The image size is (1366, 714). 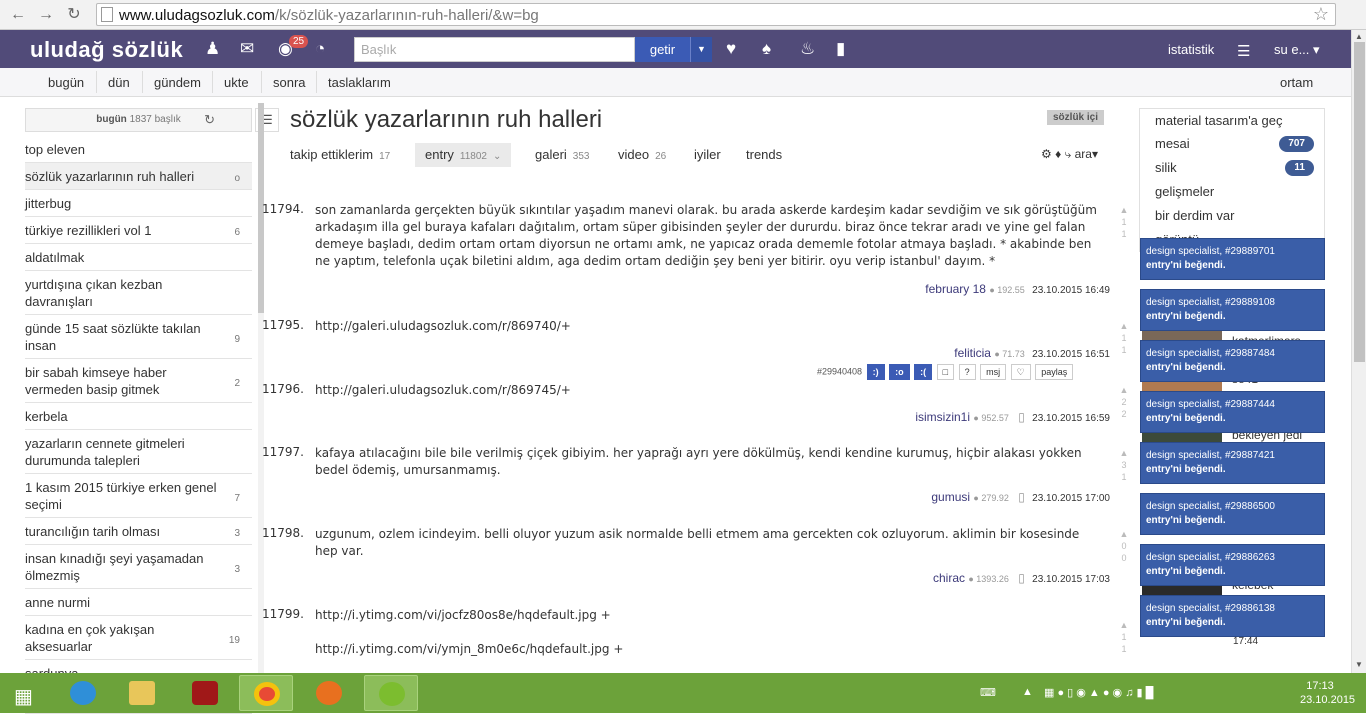 I want to click on category-badge: sözlük içi, so click(x=1076, y=117).